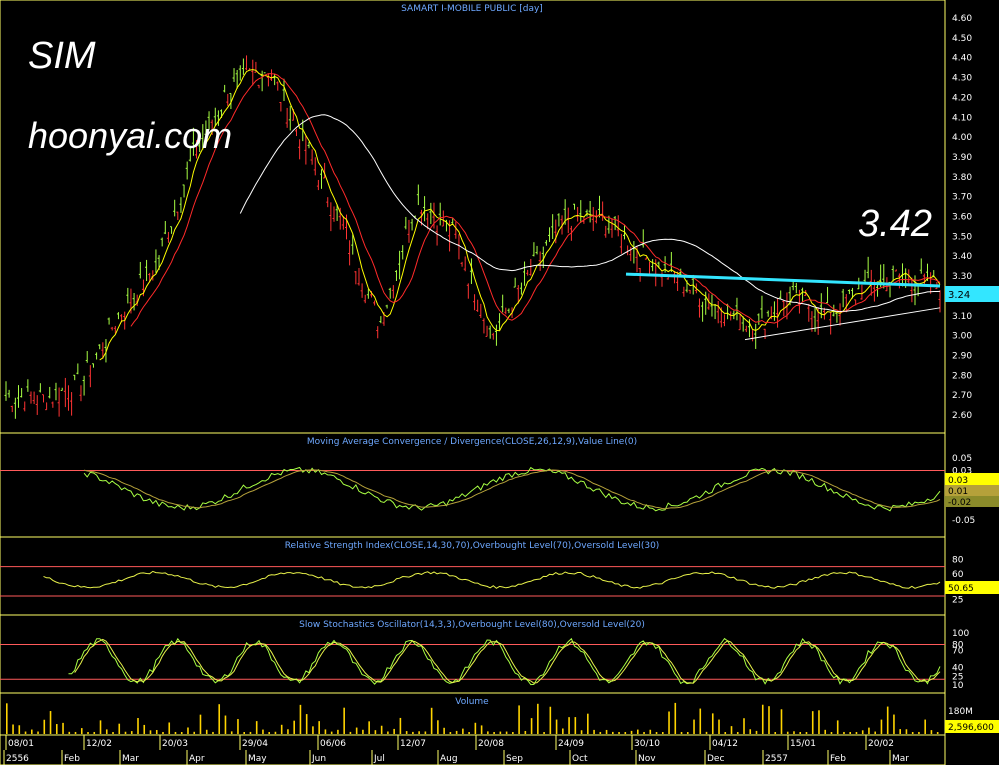 This screenshot has height=765, width=999. I want to click on price-y-tick: 4.40, so click(962, 59).